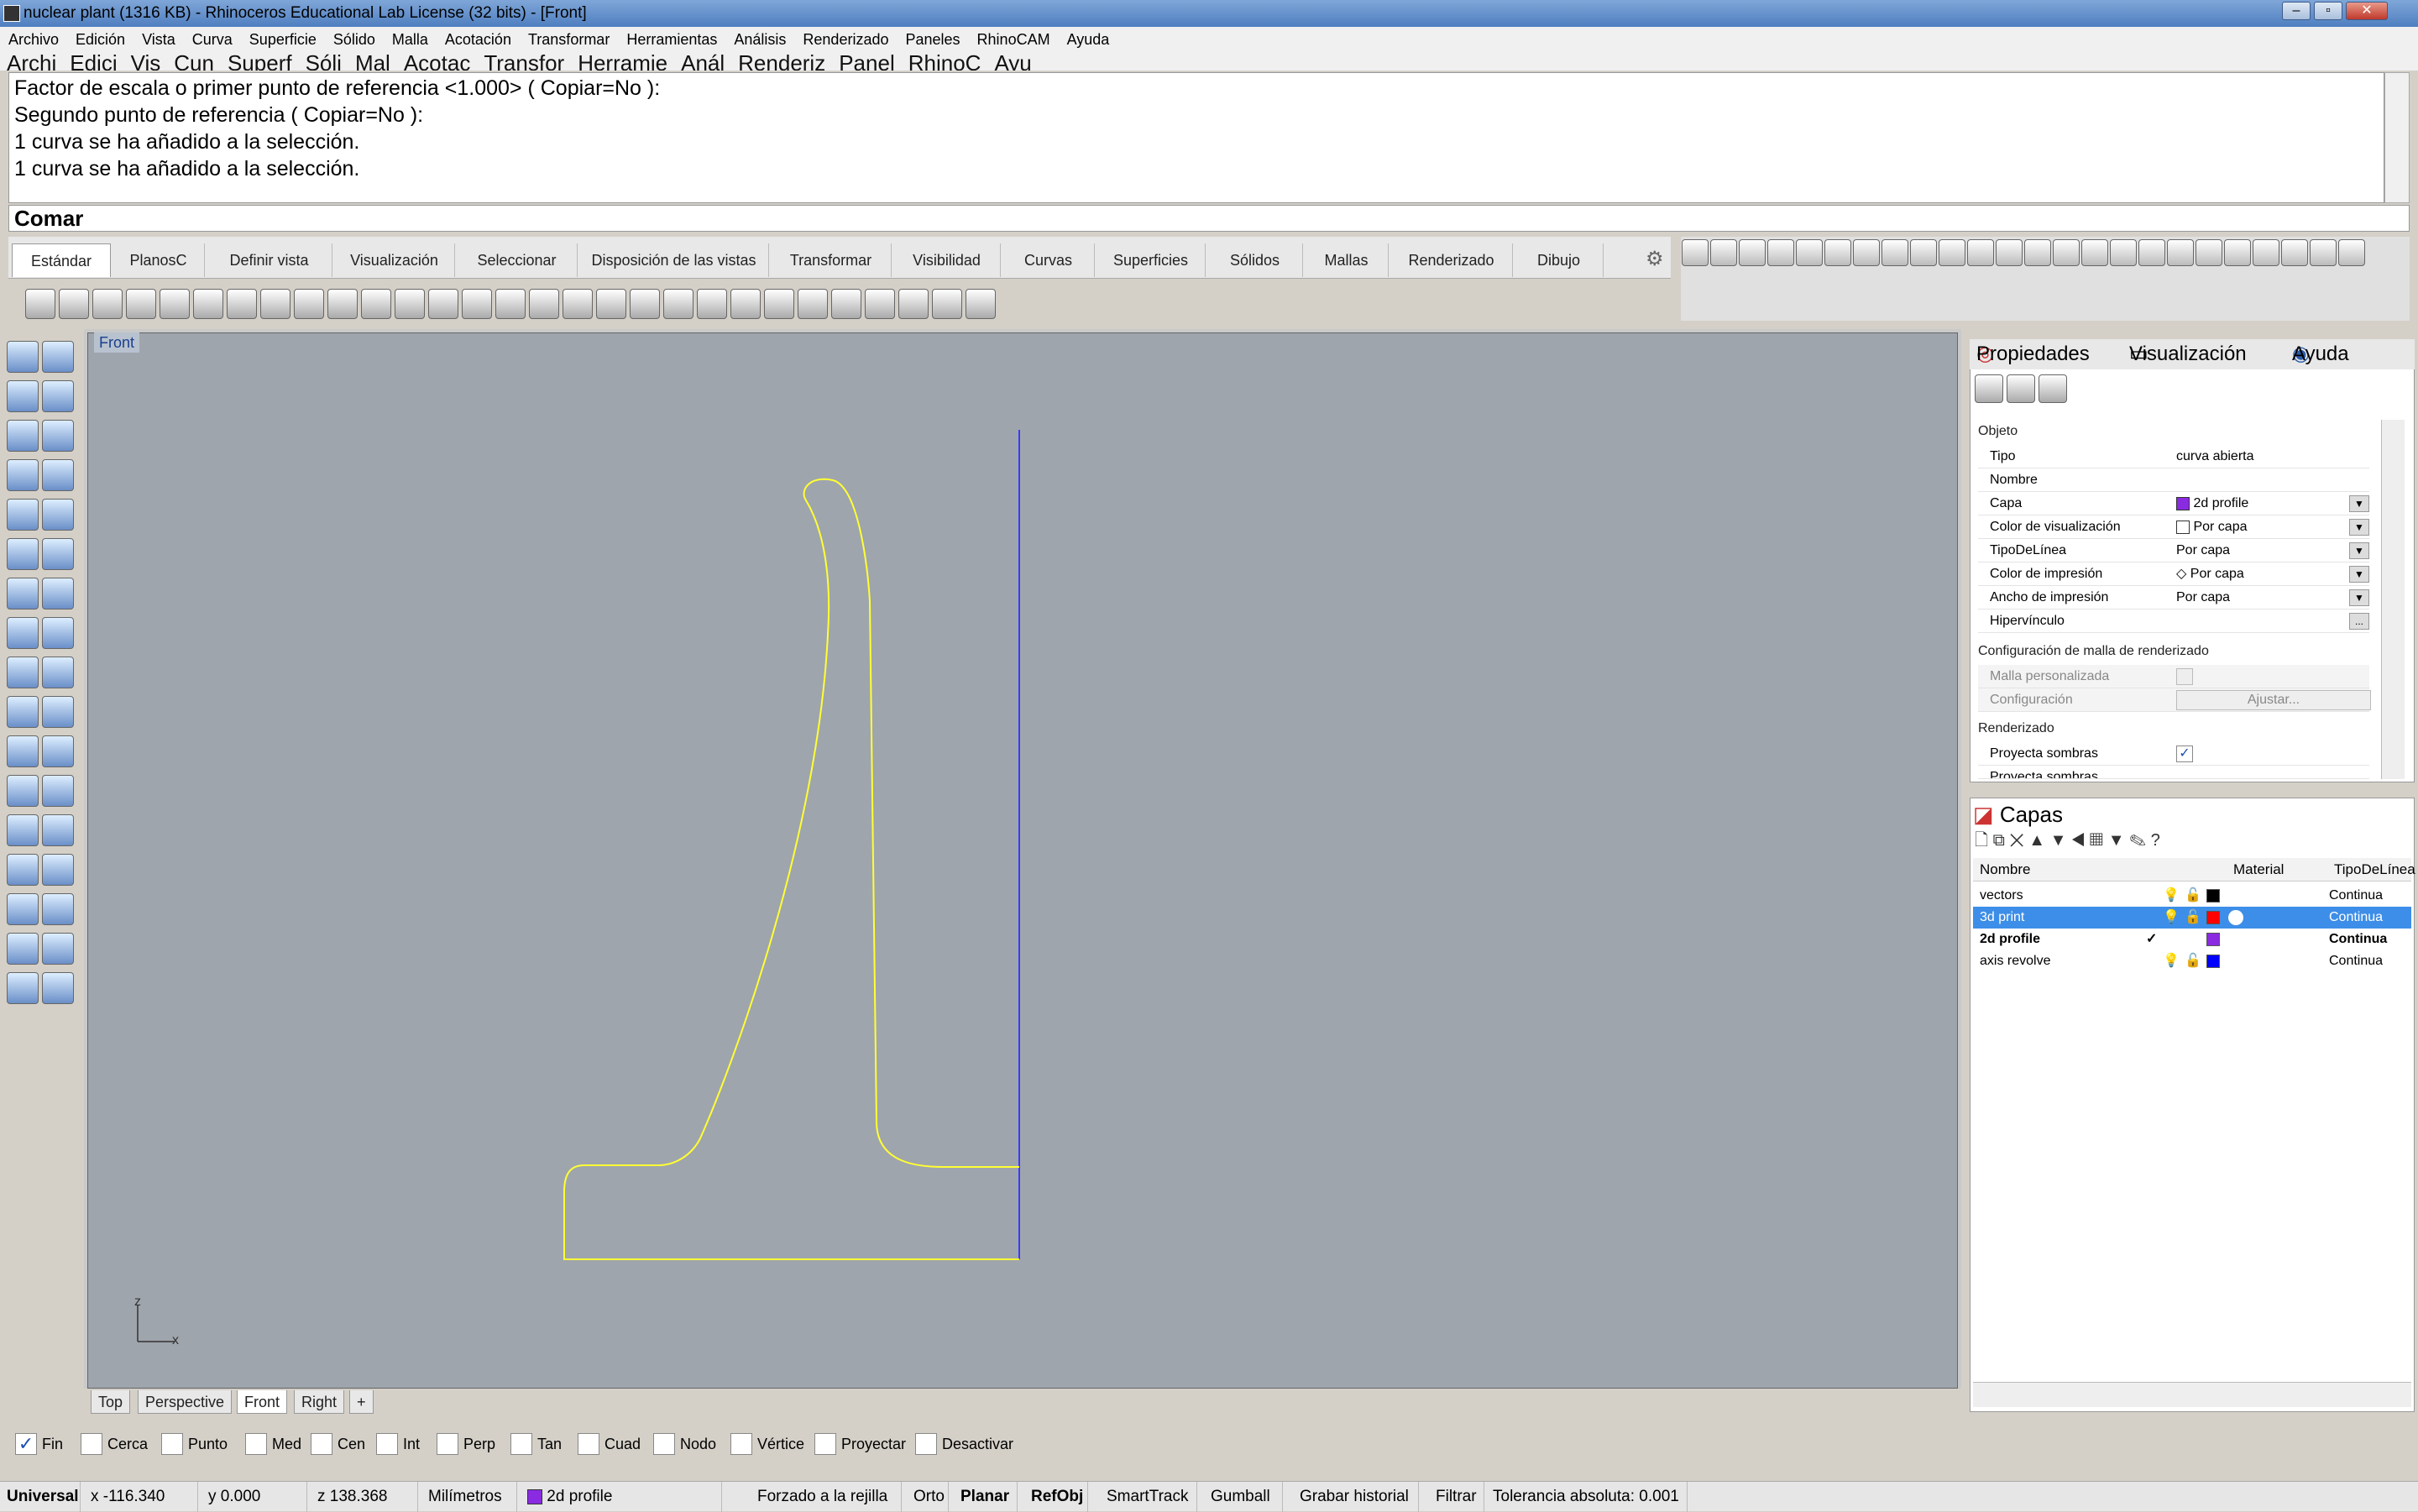 Image resolution: width=2418 pixels, height=1512 pixels. I want to click on mesh-icon, so click(58, 633).